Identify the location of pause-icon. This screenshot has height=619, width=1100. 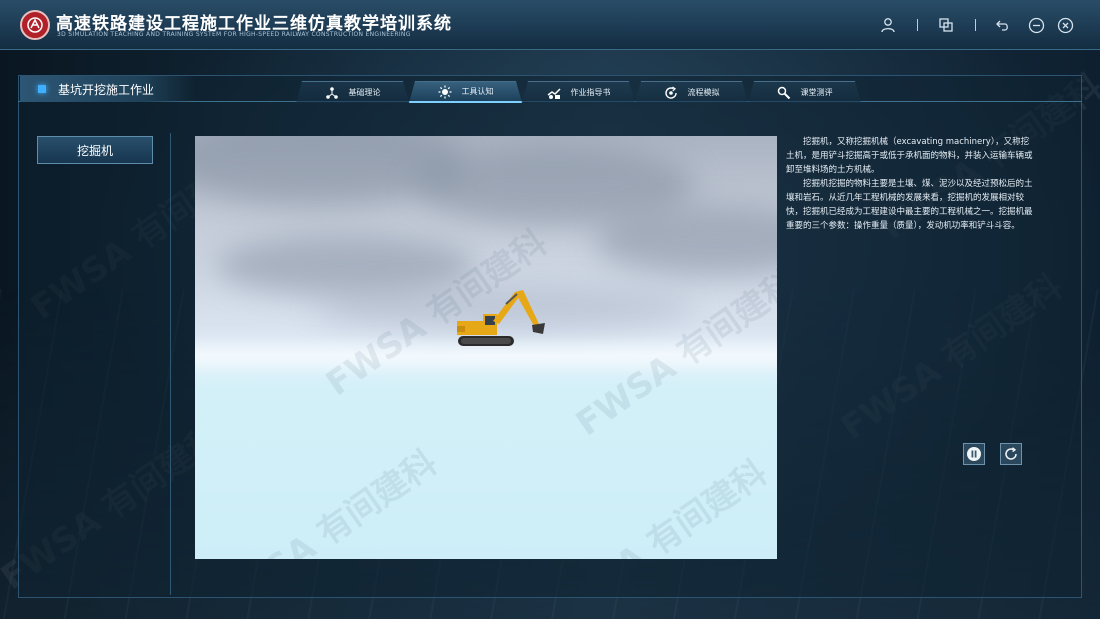
(974, 454).